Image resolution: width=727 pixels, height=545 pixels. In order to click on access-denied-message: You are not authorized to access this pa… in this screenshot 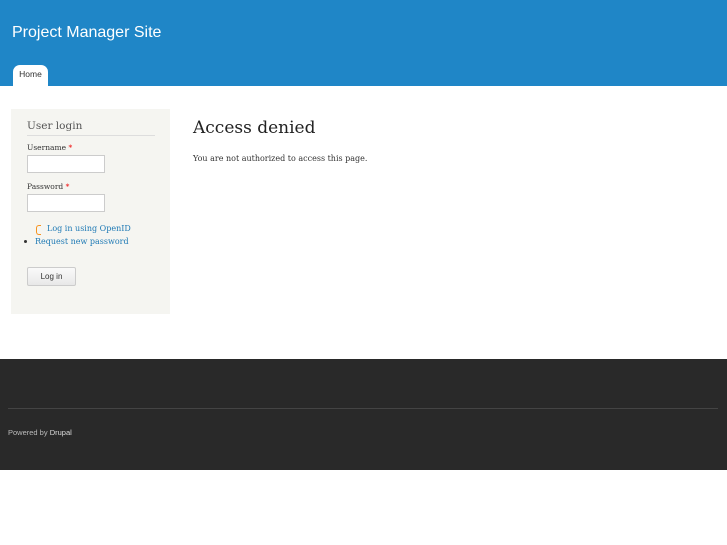, I will do `click(280, 158)`.